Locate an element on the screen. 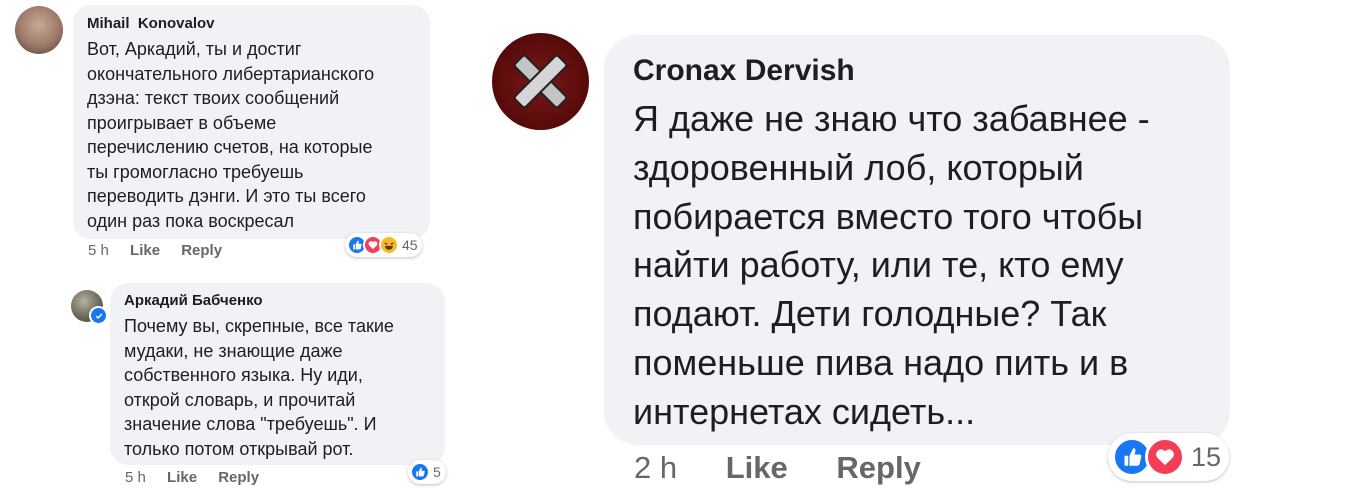  avatar-mihail is located at coordinates (39, 30).